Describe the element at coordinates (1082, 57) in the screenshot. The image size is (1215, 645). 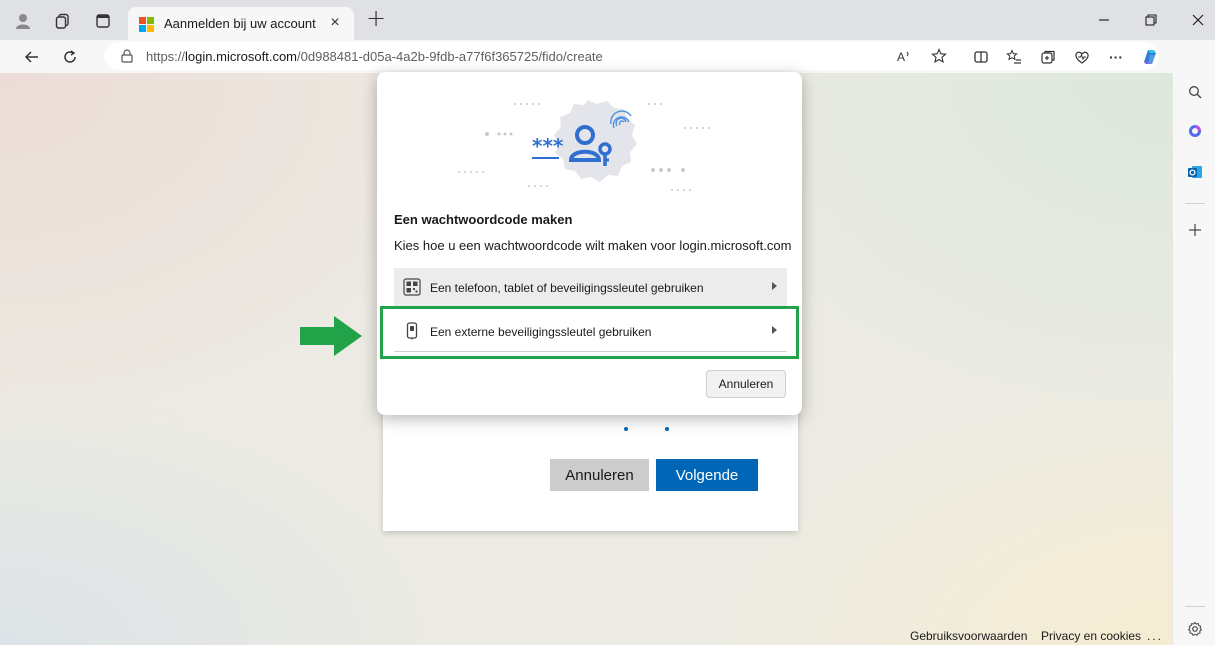
I see `browser-essentials-icon` at that location.